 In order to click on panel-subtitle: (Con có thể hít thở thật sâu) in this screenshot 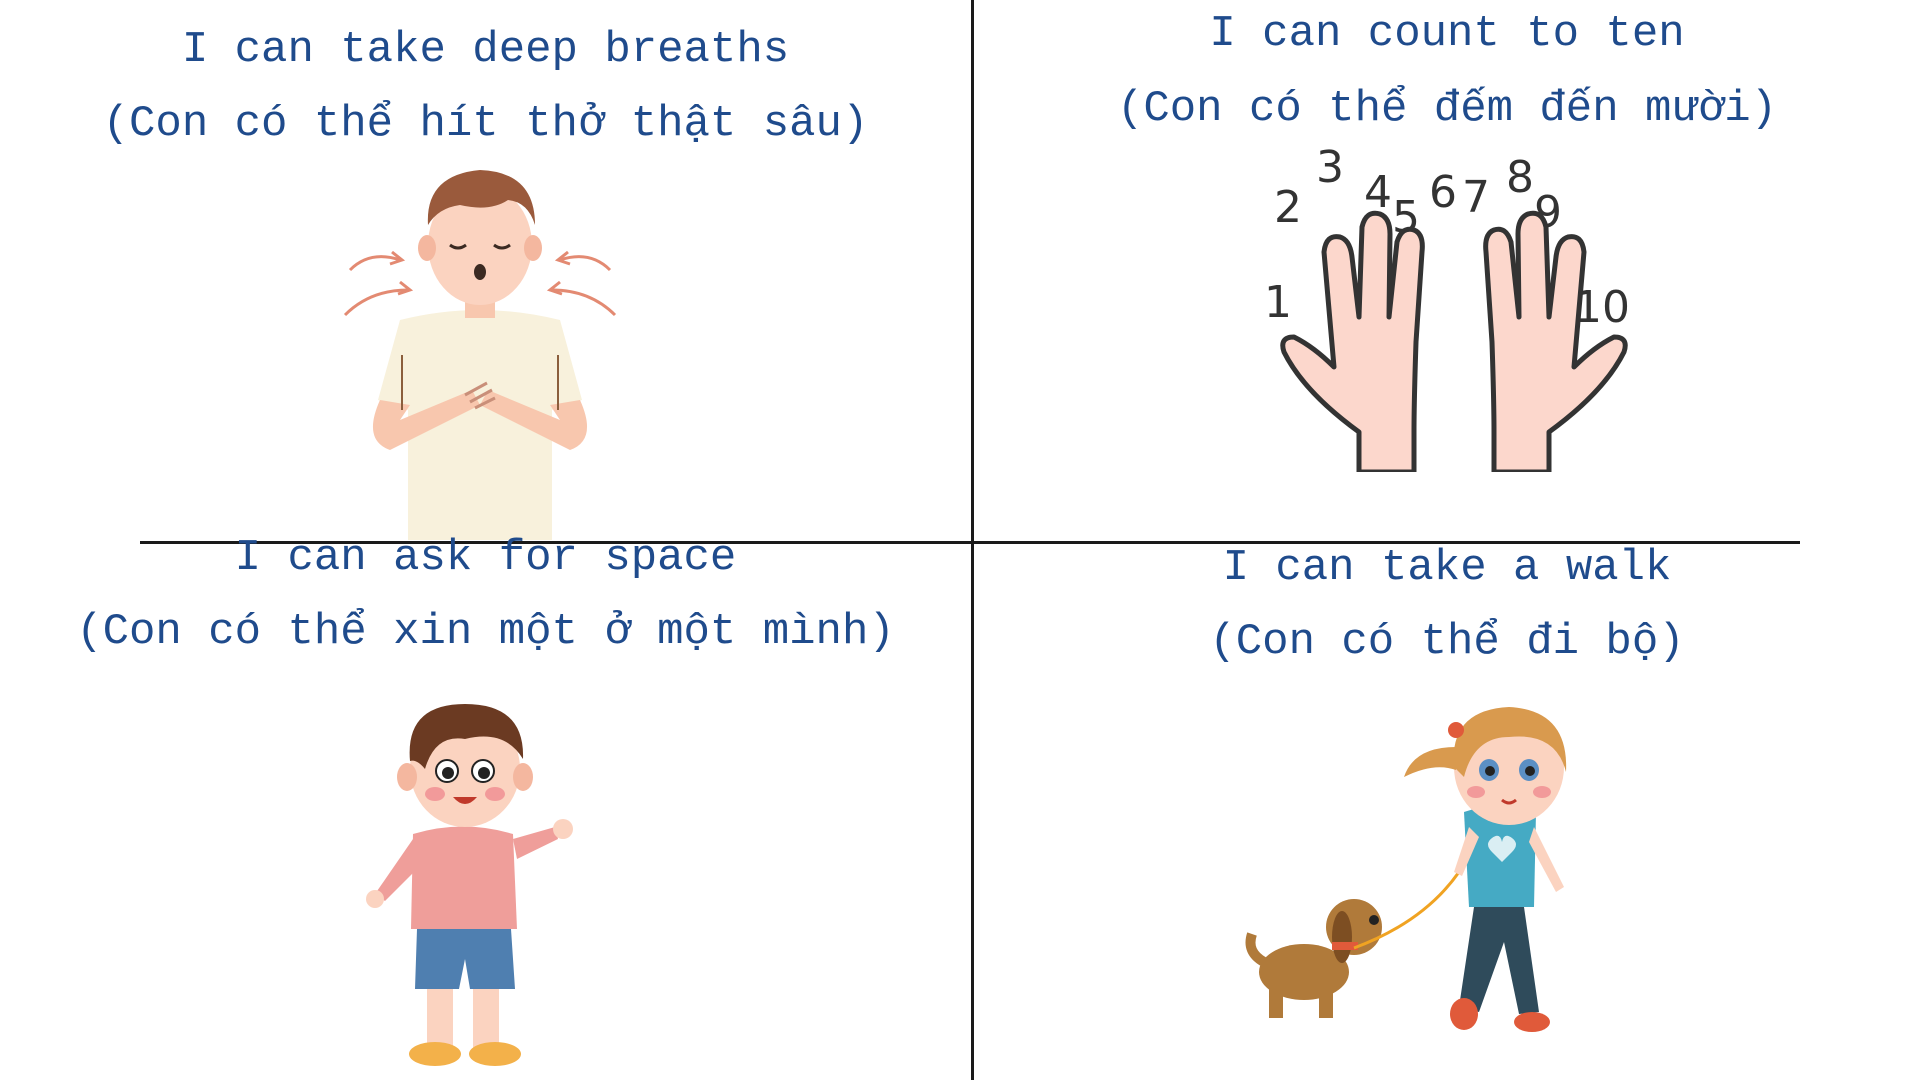, I will do `click(485, 124)`.